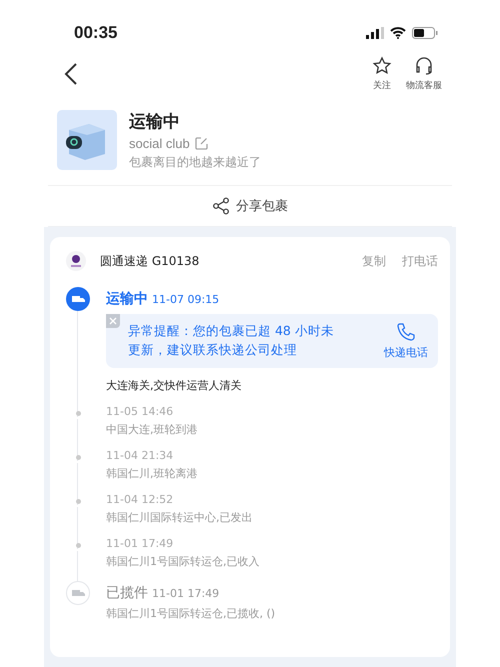  I want to click on event-description: 韩国仁川1号国际转运仓,已收入, so click(183, 561).